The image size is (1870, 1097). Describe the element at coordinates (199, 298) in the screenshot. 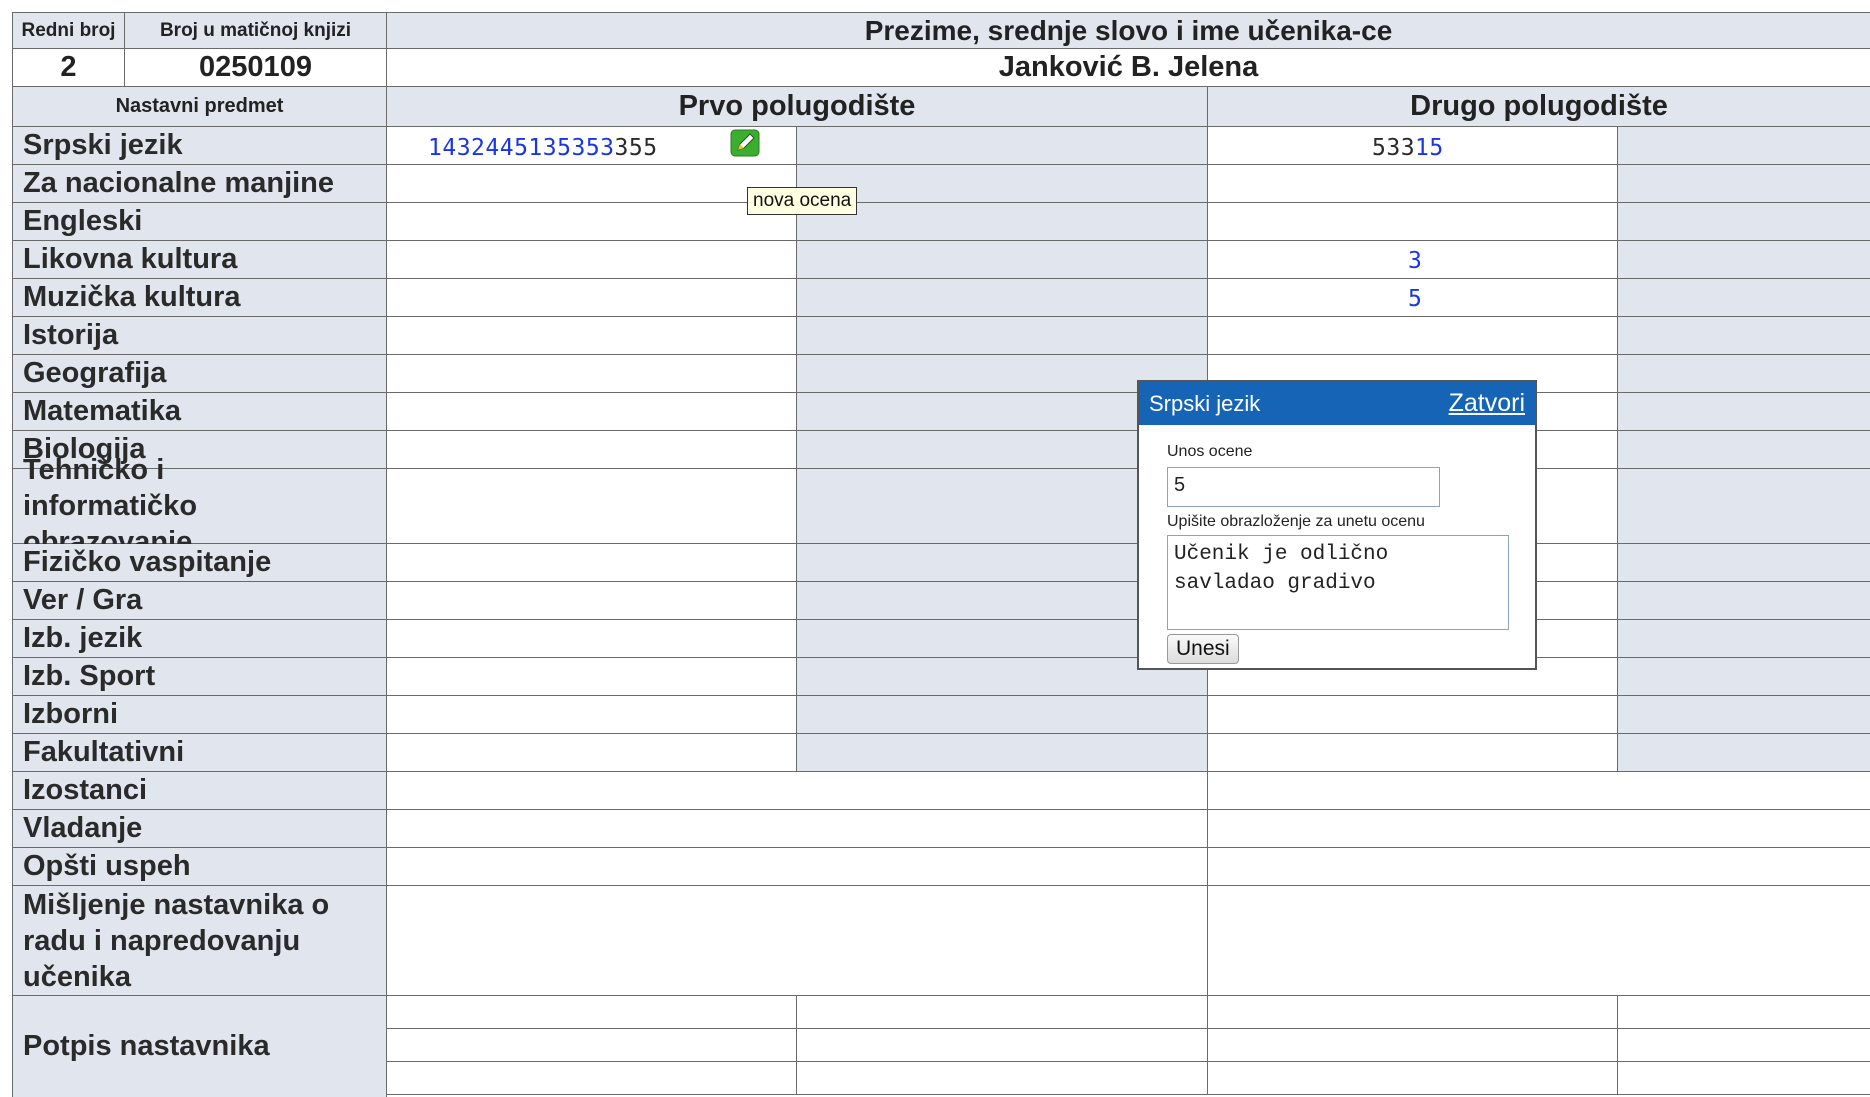

I see `subject-label: Muzička kultura` at that location.